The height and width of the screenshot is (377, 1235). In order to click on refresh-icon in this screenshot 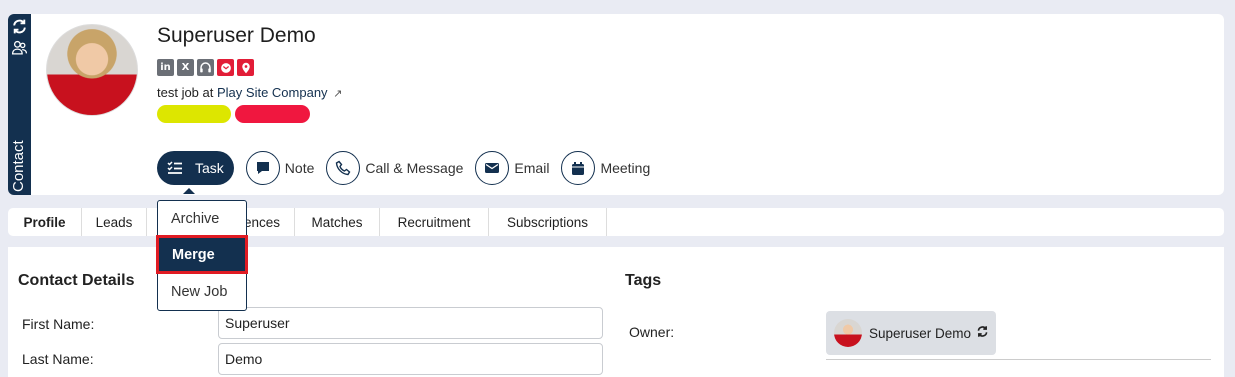, I will do `click(19, 26)`.